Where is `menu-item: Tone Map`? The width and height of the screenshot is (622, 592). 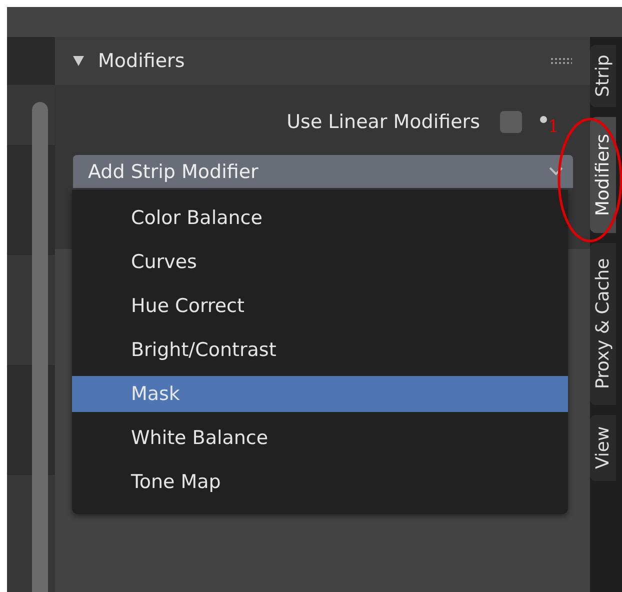 menu-item: Tone Map is located at coordinates (320, 482).